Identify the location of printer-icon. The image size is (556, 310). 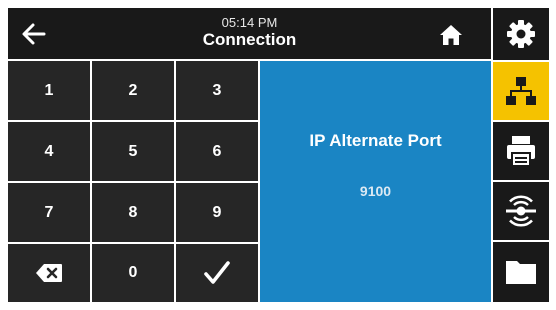
(521, 151).